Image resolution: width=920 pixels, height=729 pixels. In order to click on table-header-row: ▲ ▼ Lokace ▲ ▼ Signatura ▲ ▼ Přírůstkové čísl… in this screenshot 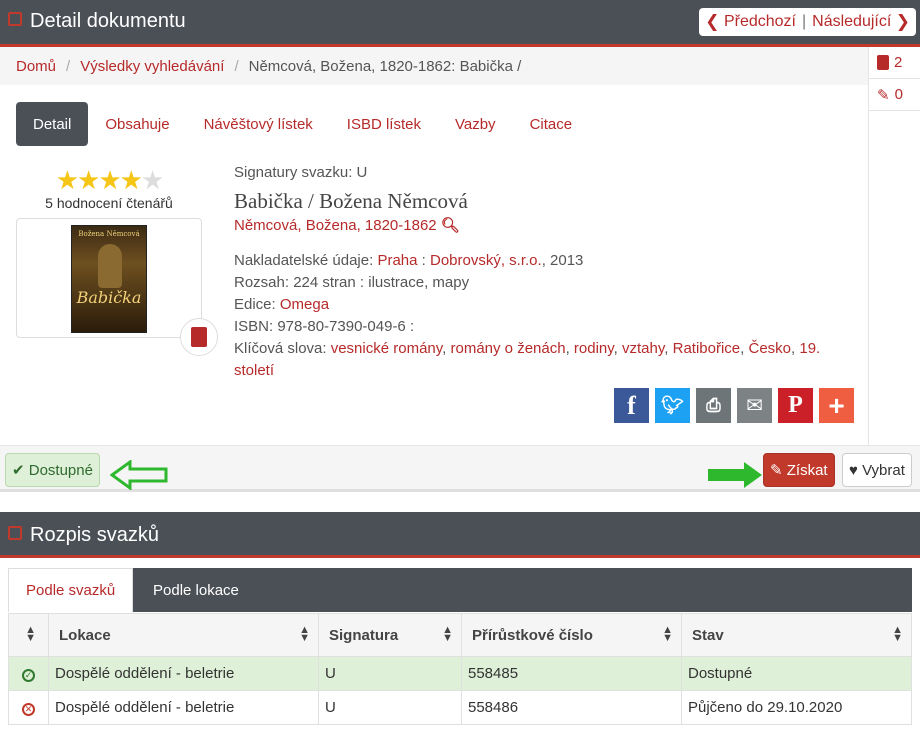, I will do `click(460, 635)`.